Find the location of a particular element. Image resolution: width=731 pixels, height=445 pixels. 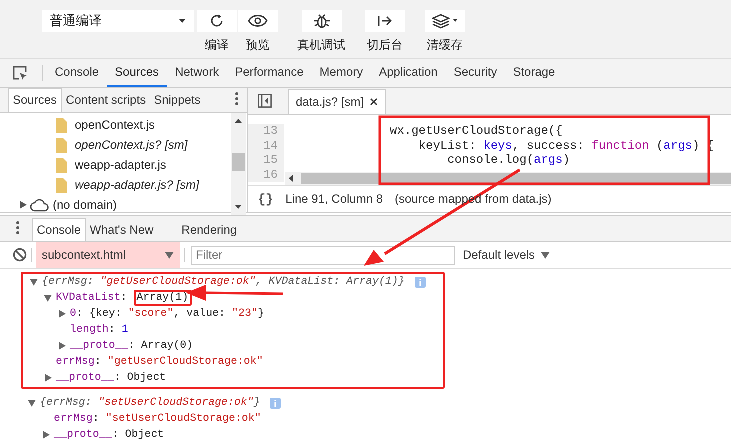

clear-console-icon is located at coordinates (20, 255).